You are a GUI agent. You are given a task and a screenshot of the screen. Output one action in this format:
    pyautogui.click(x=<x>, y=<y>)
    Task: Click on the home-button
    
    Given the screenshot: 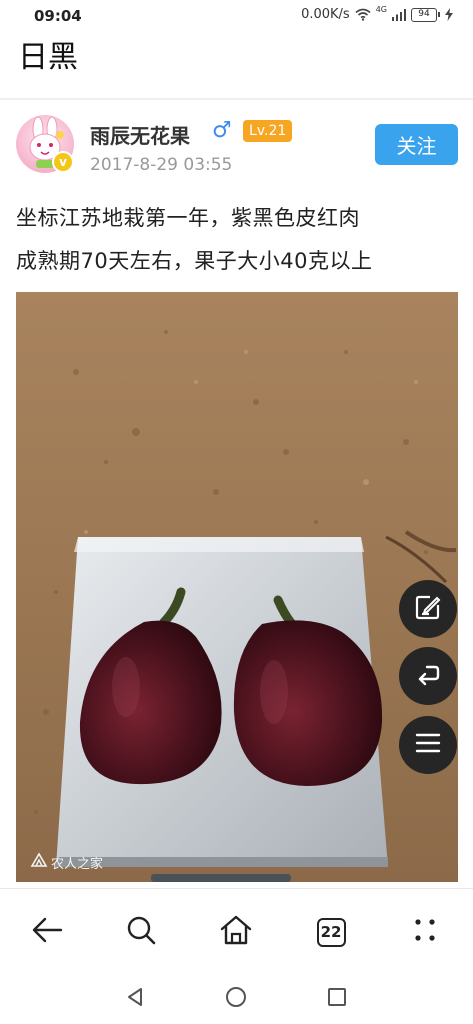 What is the action you would take?
    pyautogui.click(x=236, y=932)
    